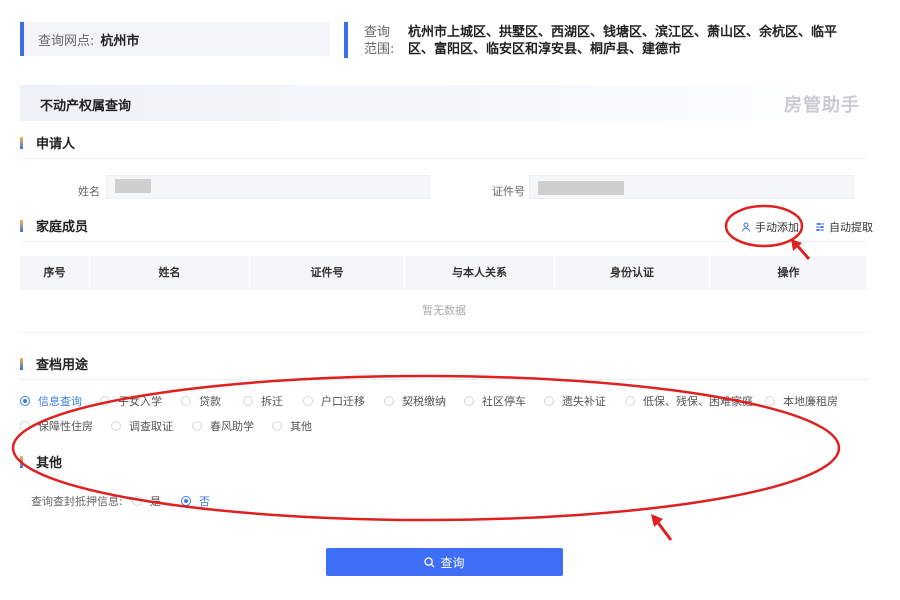  What do you see at coordinates (77, 501) in the screenshot?
I see `mortgage-query-label: 查询查封抵押信息:` at bounding box center [77, 501].